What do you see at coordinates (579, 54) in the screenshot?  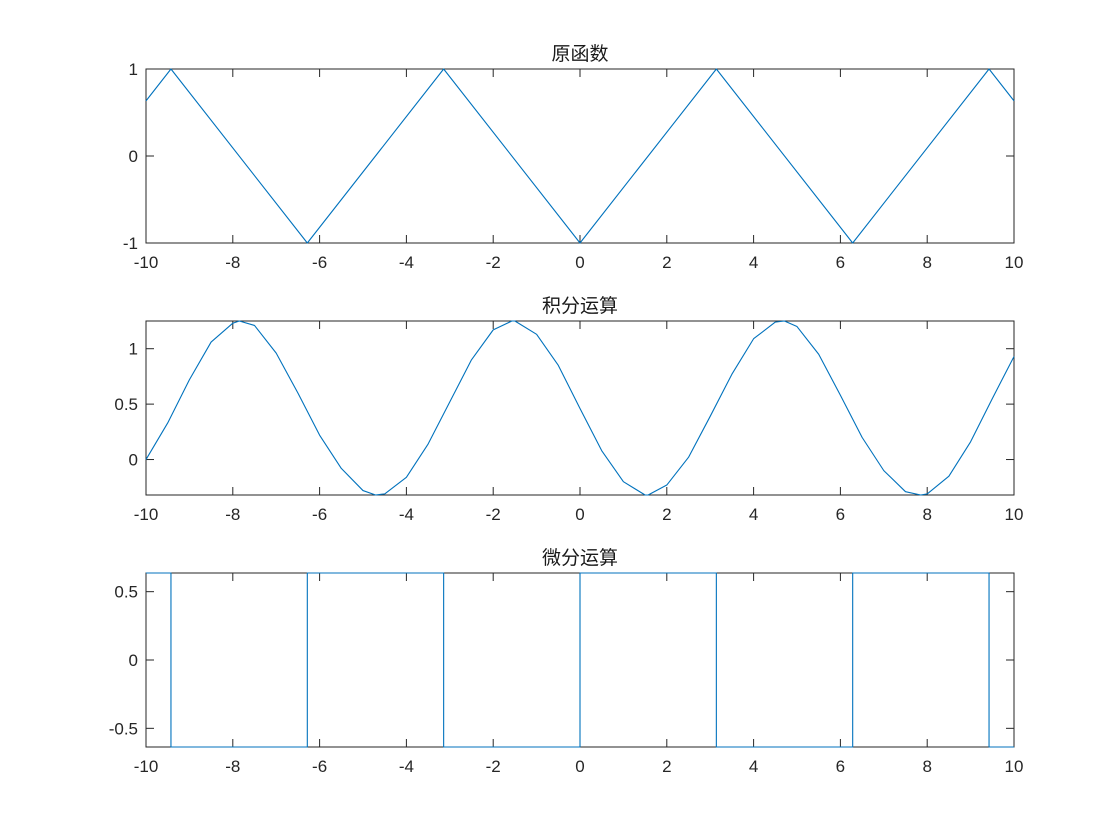 I see `subplot-title: 原函数` at bounding box center [579, 54].